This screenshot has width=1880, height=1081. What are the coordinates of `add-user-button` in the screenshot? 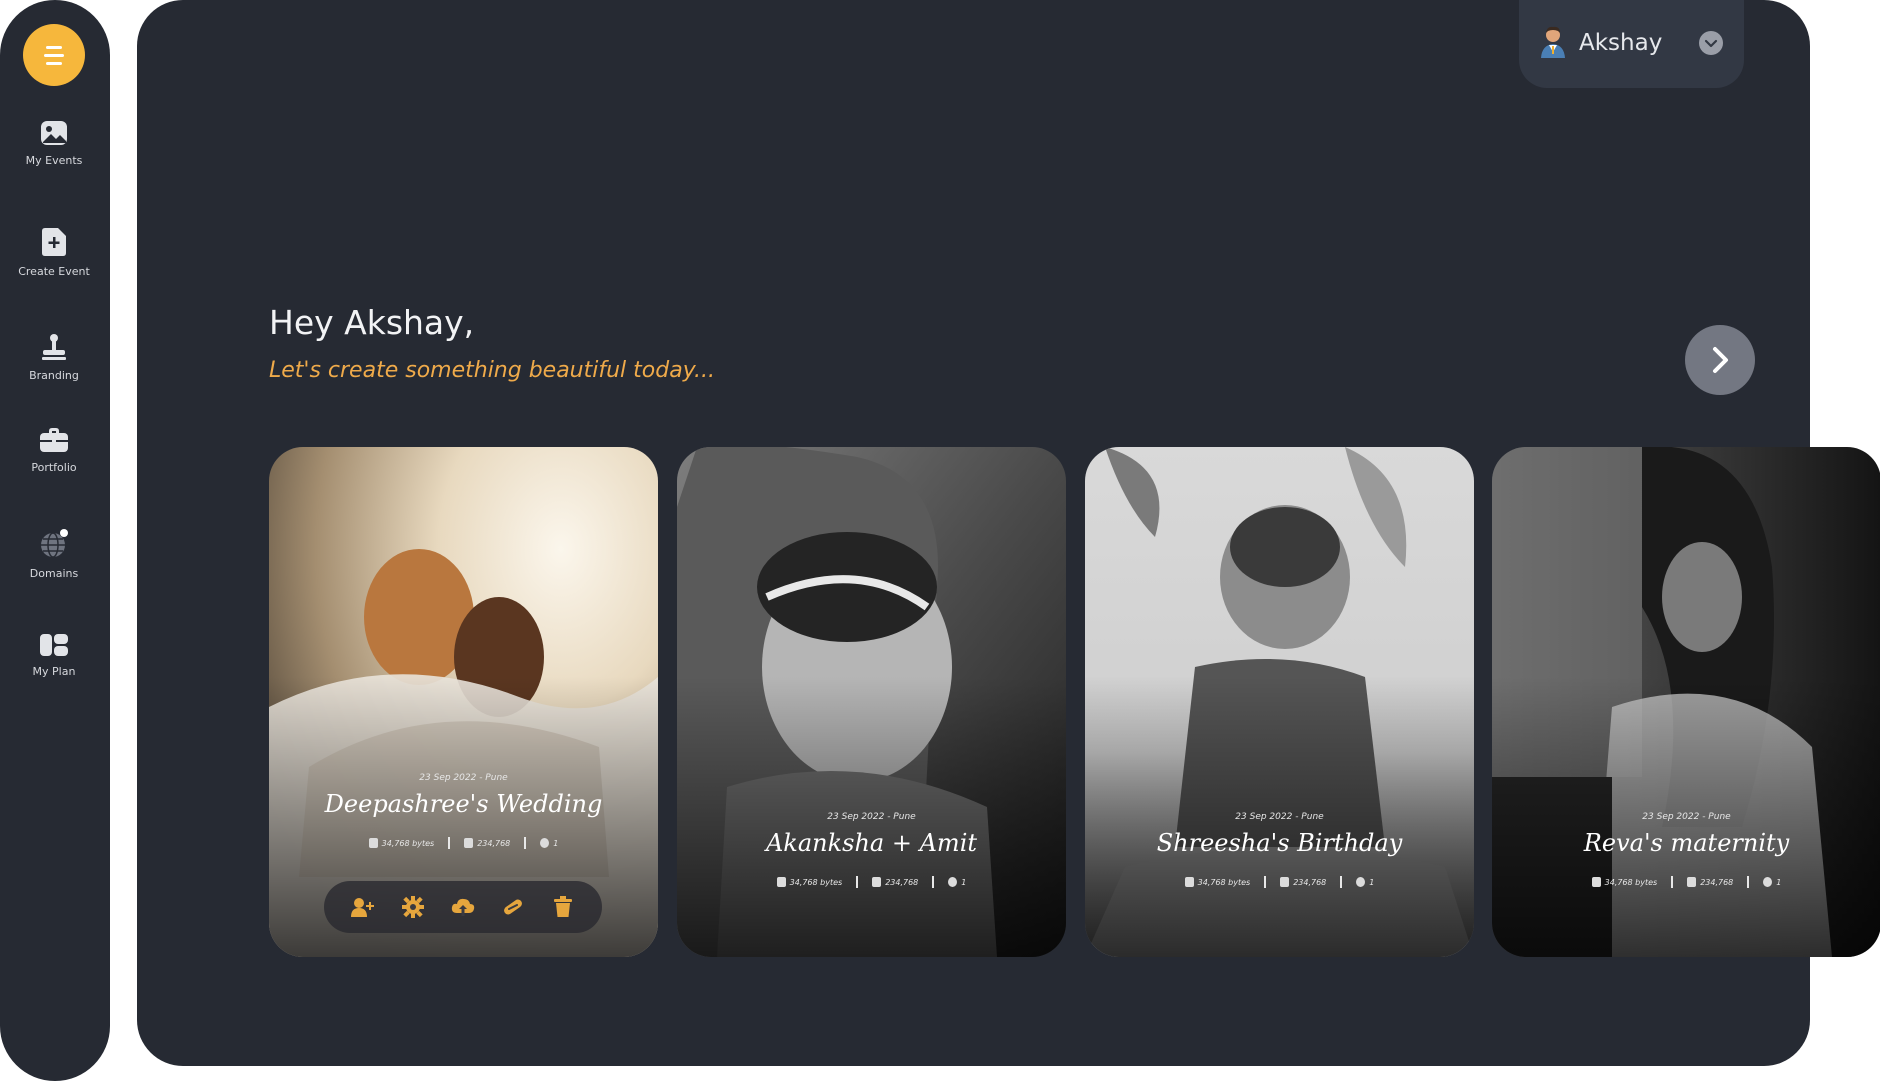 It's located at (363, 907).